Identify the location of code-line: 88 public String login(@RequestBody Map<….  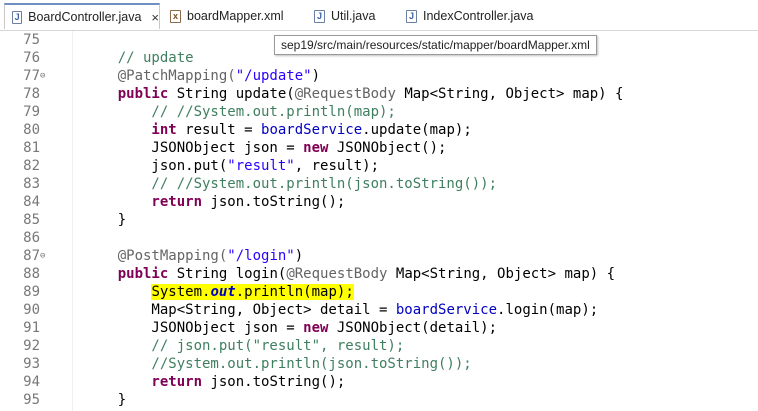
(379, 274).